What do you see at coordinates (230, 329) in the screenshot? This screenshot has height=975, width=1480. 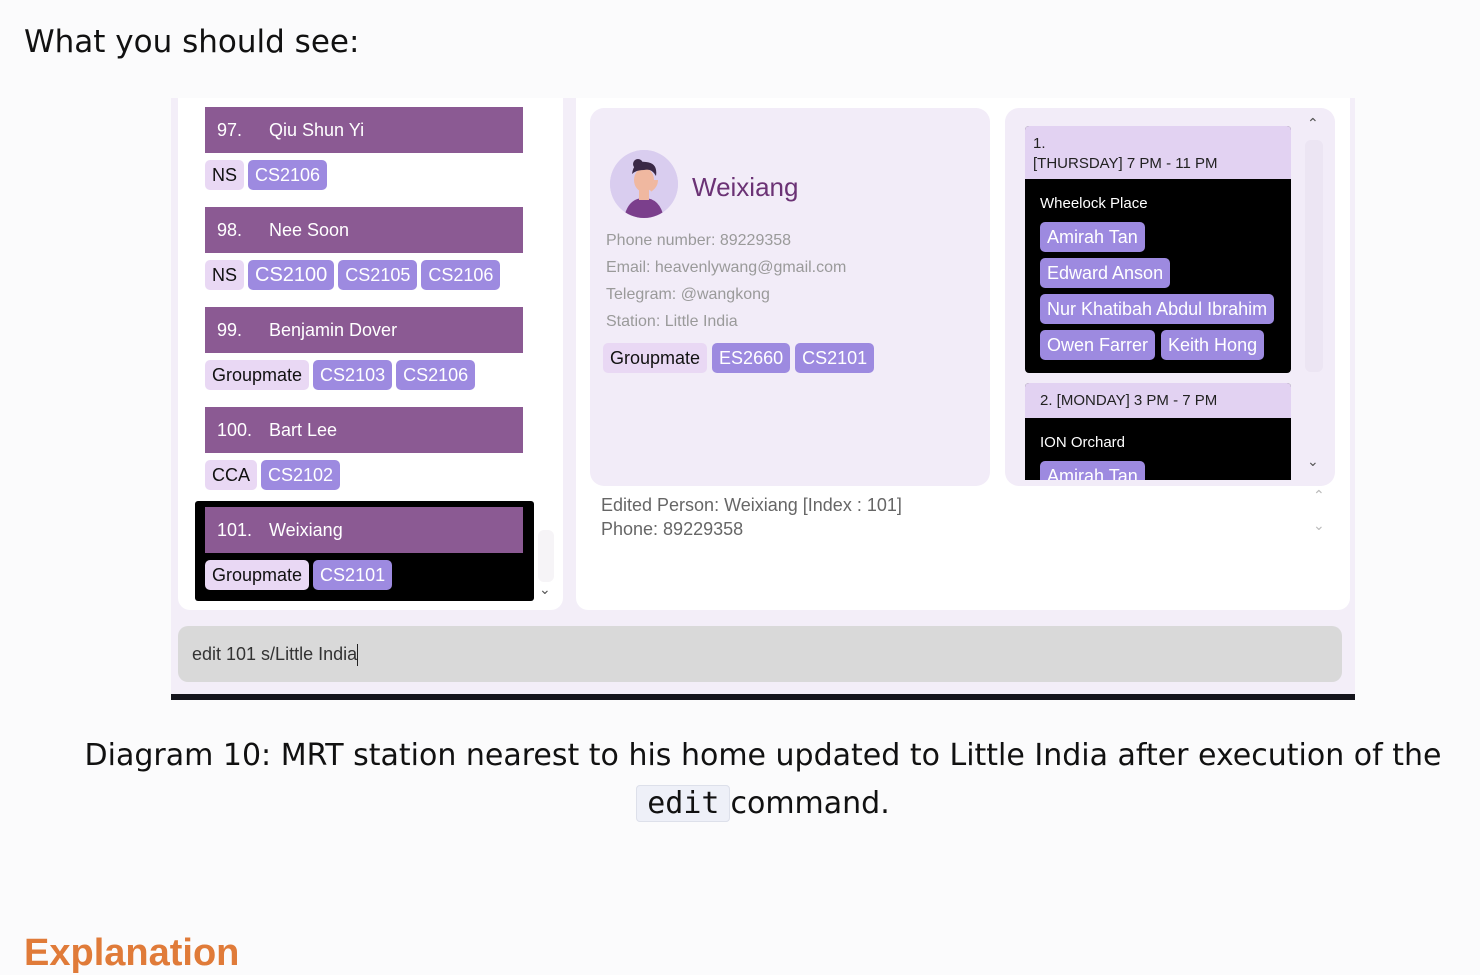 I see `person-index: 99.` at bounding box center [230, 329].